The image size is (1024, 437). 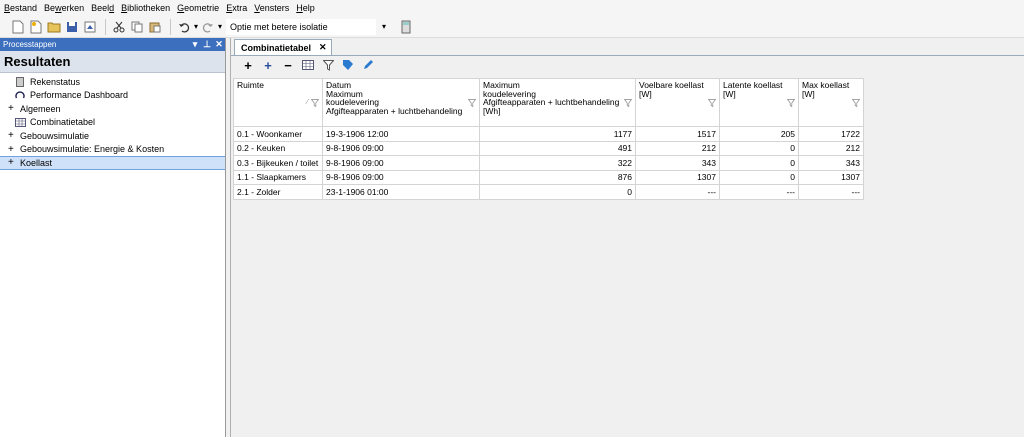 What do you see at coordinates (196, 26) in the screenshot?
I see `undo-dropdown-icon: ▾` at bounding box center [196, 26].